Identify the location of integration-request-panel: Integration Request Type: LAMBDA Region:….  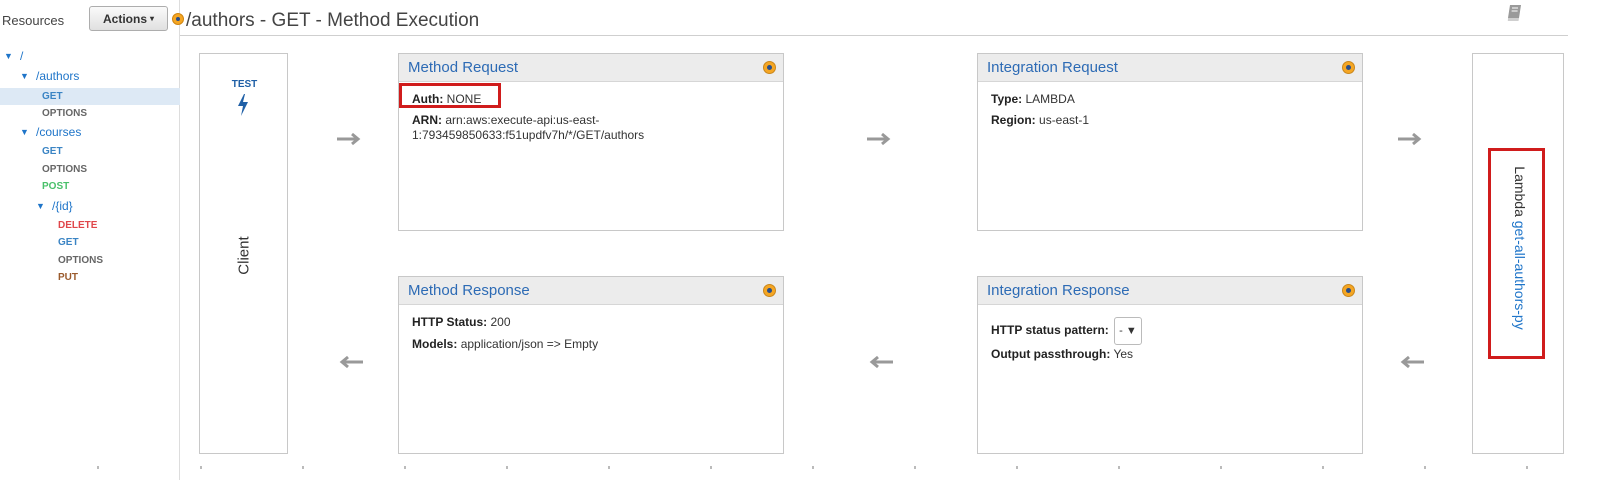
(1170, 142).